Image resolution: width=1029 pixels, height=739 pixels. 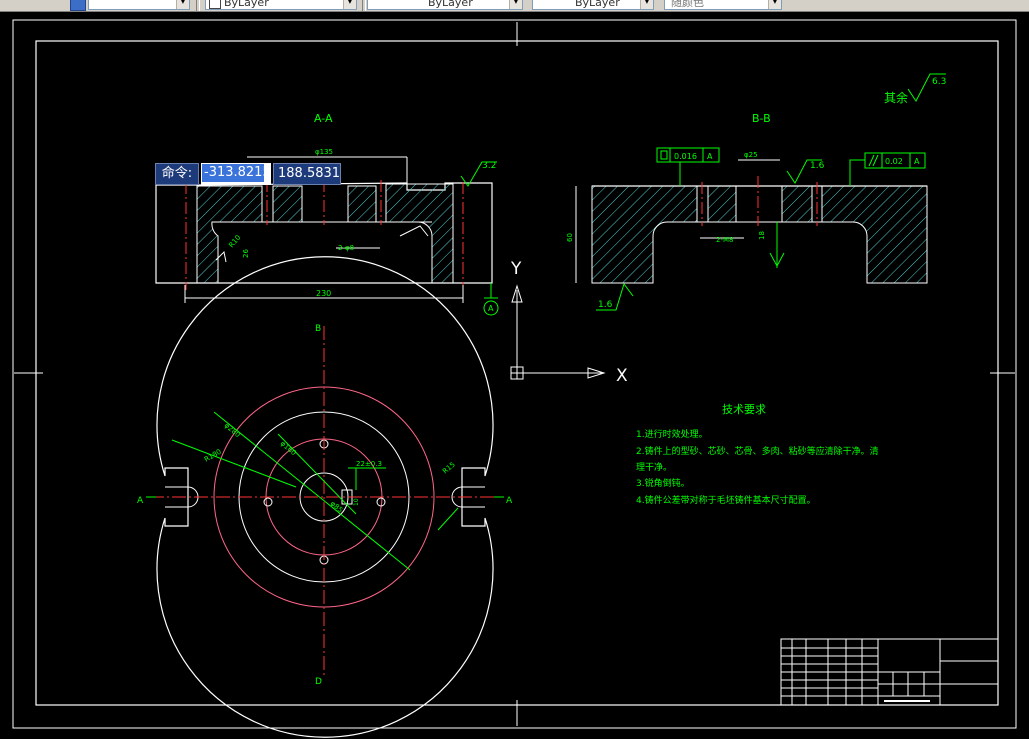 What do you see at coordinates (593, 5) in the screenshot?
I see `lineweight-dropdown: ByLayer ▼` at bounding box center [593, 5].